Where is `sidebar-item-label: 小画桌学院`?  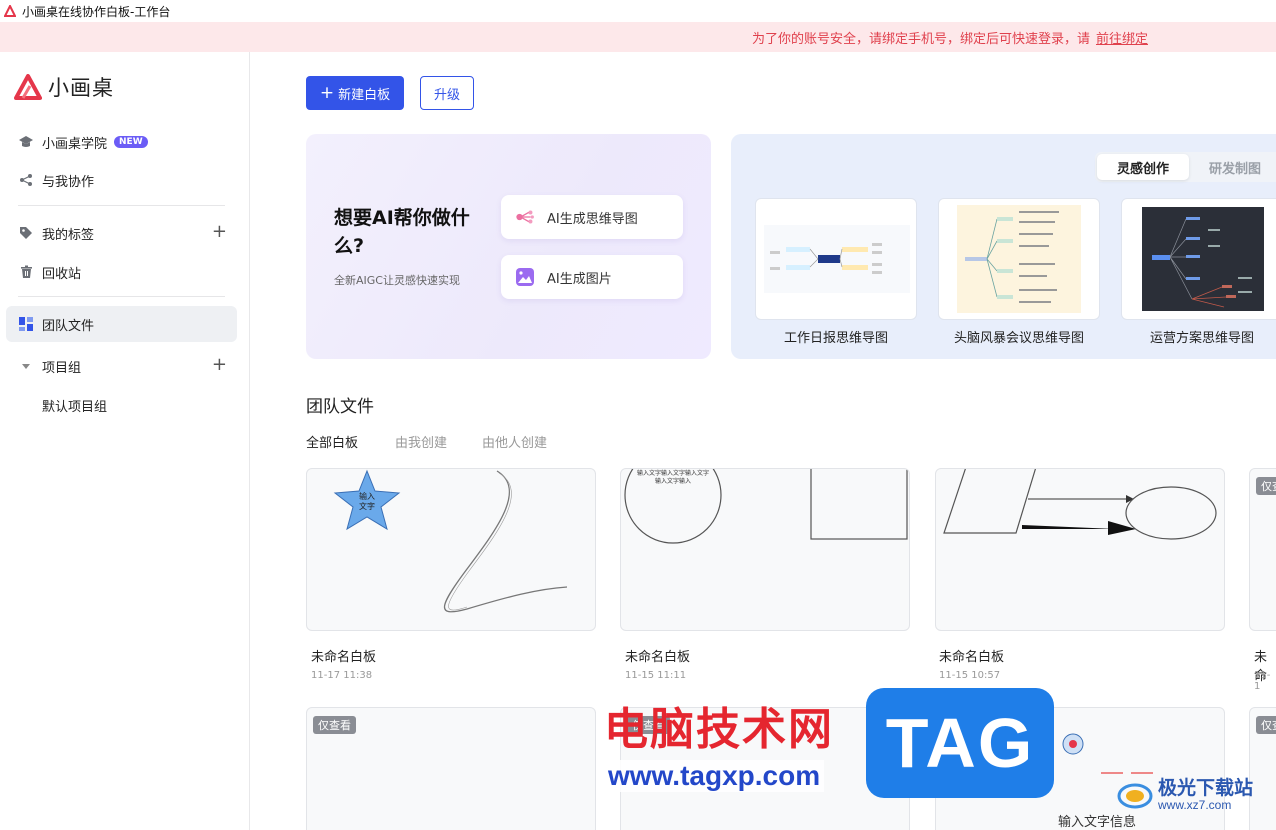
sidebar-item-label: 小画桌学院 is located at coordinates (75, 144).